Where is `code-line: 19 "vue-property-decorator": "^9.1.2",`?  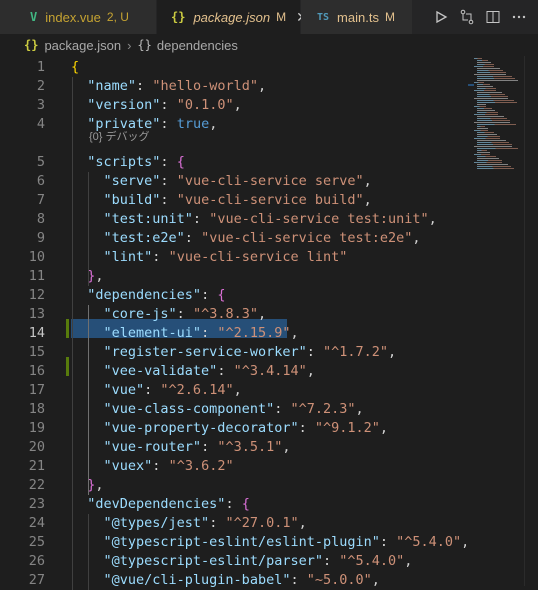
code-line: 19 "vue-property-decorator": "^9.1.2", is located at coordinates (233, 428).